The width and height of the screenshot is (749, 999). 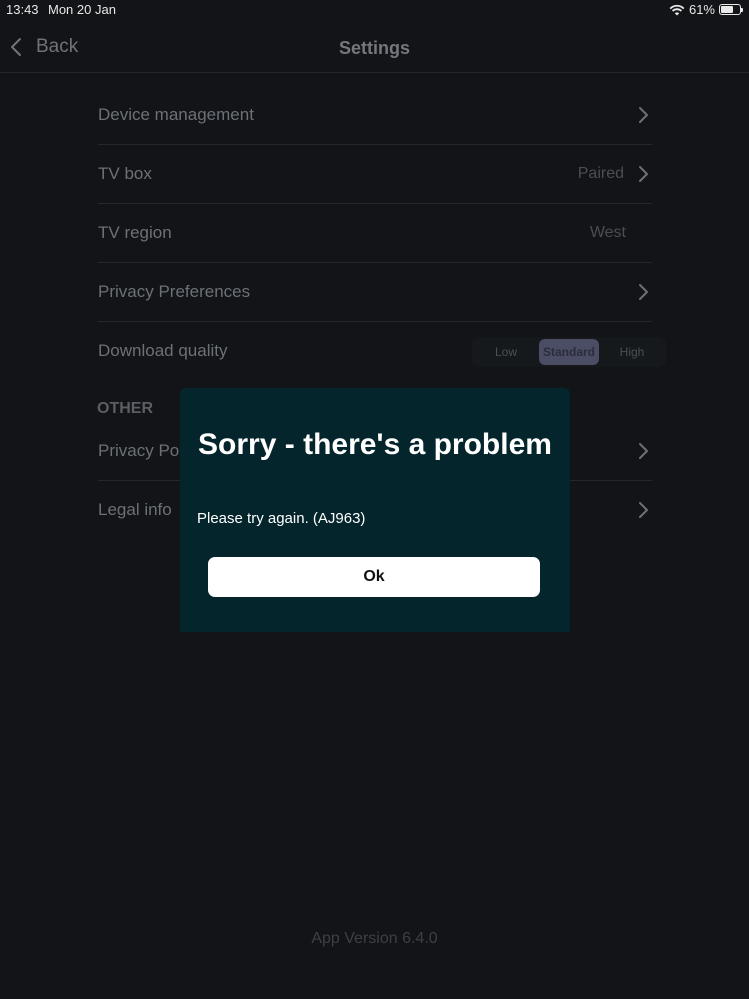 What do you see at coordinates (375, 233) in the screenshot?
I see `settings-row-tv-region: TV region West` at bounding box center [375, 233].